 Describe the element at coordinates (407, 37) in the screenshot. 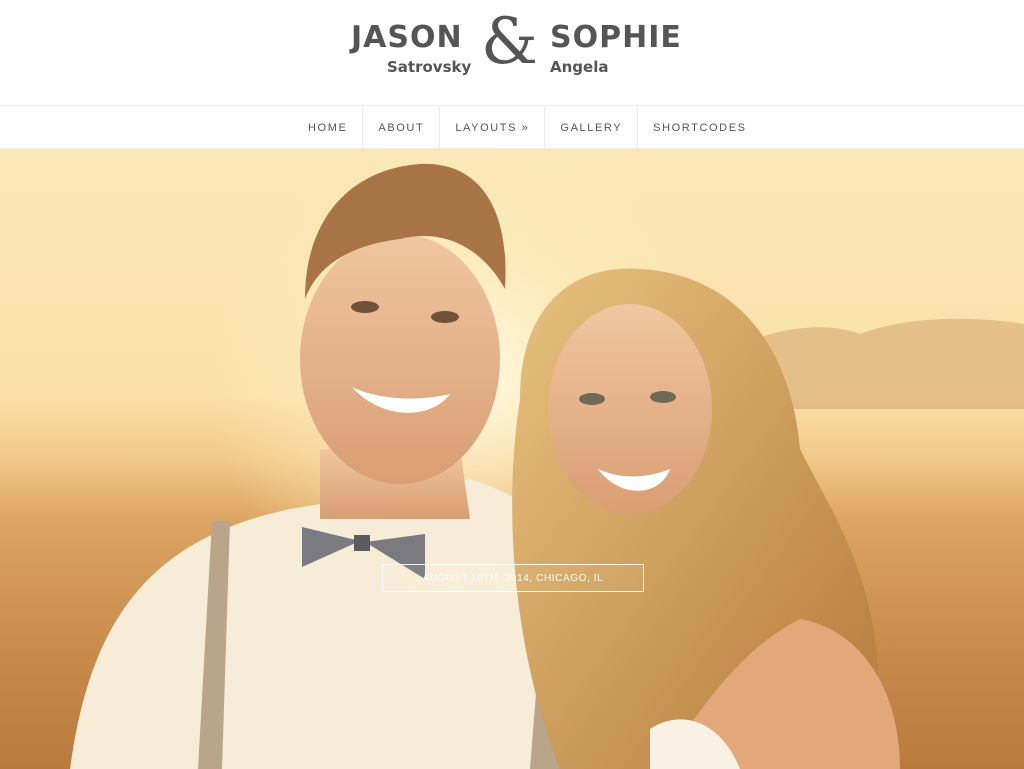

I see `groom-first-name: JASON` at that location.